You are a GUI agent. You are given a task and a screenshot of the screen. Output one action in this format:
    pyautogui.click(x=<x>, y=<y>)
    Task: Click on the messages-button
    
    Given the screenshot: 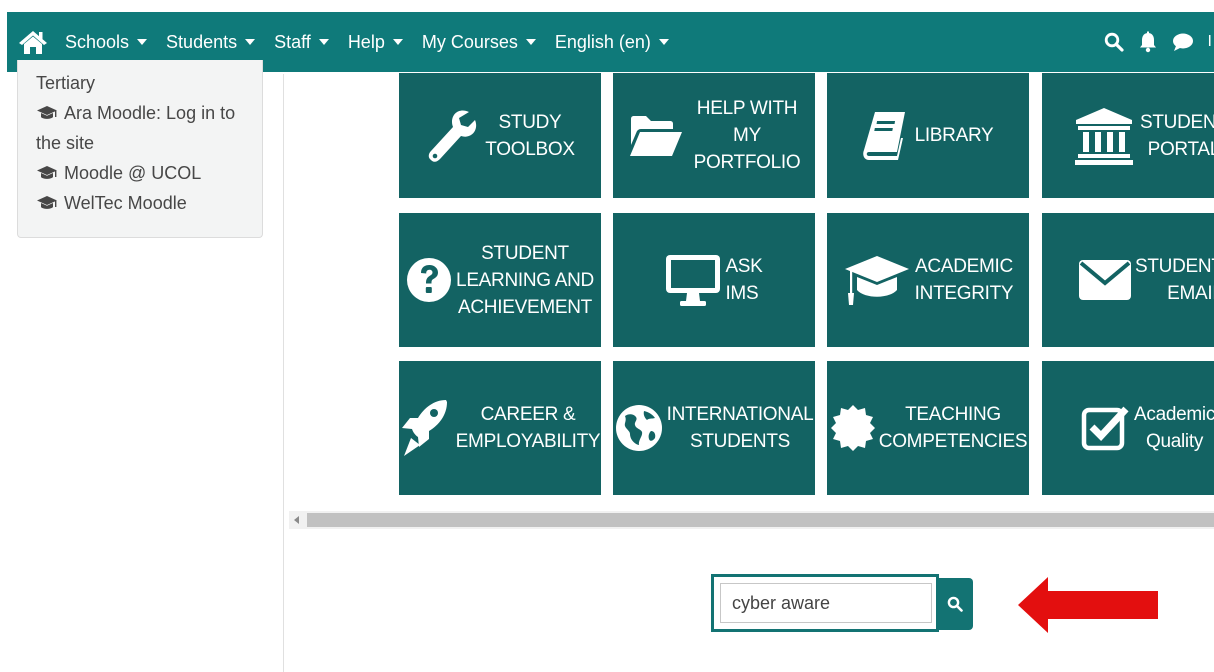 What is the action you would take?
    pyautogui.click(x=1183, y=42)
    